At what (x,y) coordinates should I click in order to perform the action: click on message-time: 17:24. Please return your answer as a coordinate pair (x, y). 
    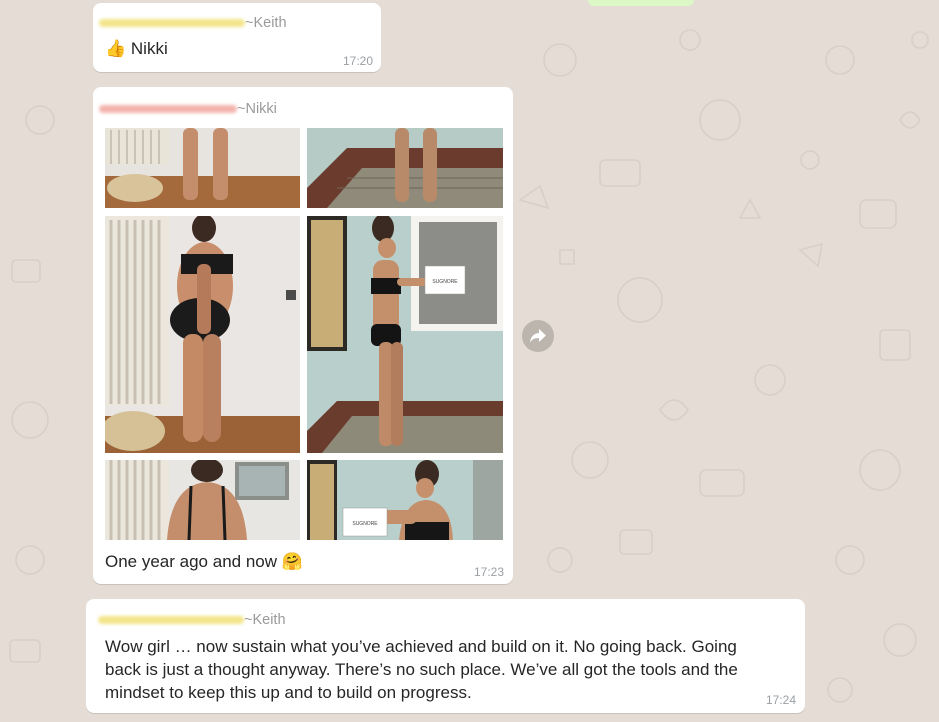
    Looking at the image, I should click on (780, 700).